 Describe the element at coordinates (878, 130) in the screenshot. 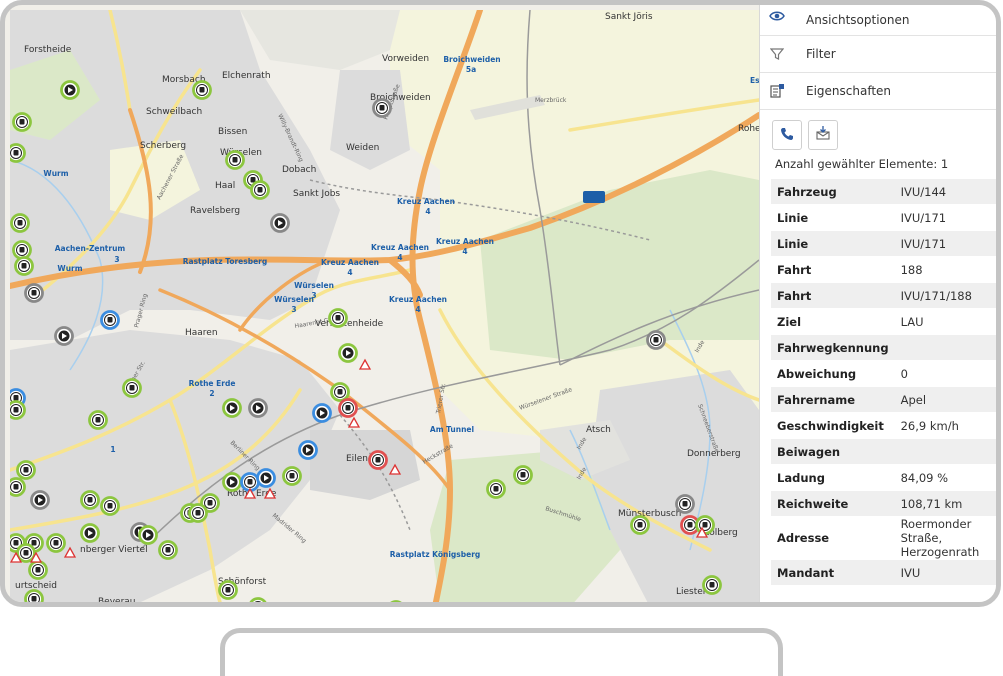

I see `action-buttons` at that location.